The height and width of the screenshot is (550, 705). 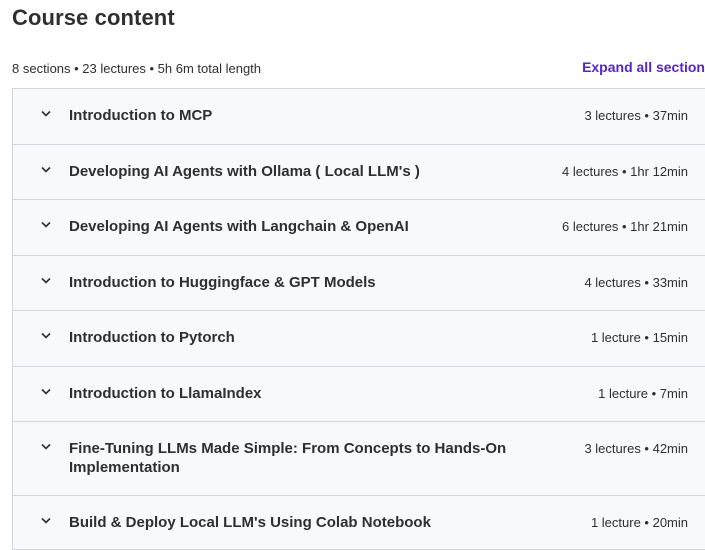 What do you see at coordinates (636, 115) in the screenshot?
I see `section-meta: 3 lectures • 37min` at bounding box center [636, 115].